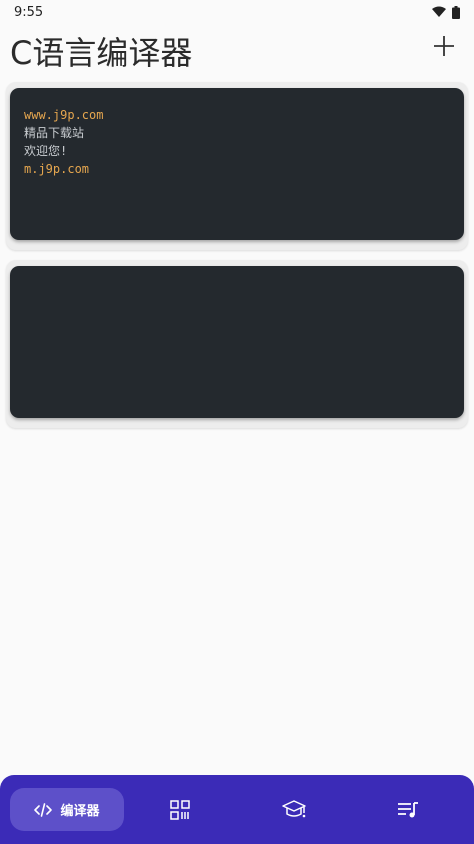  Describe the element at coordinates (237, 809) in the screenshot. I see `bottom-navigation: 编译器` at that location.